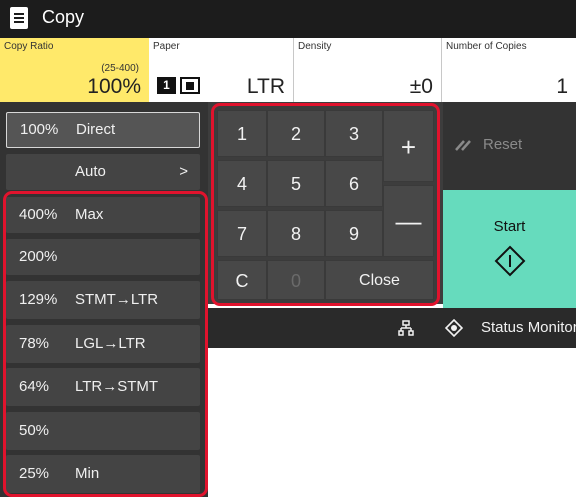 This screenshot has width=576, height=497. I want to click on start-diamond-icon, so click(510, 261).